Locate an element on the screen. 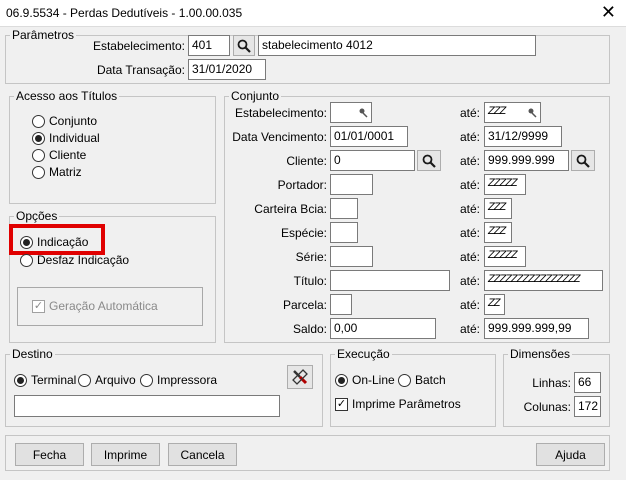 This screenshot has height=480, width=626. destino-radio-arquivo: Arquivo is located at coordinates (107, 380).